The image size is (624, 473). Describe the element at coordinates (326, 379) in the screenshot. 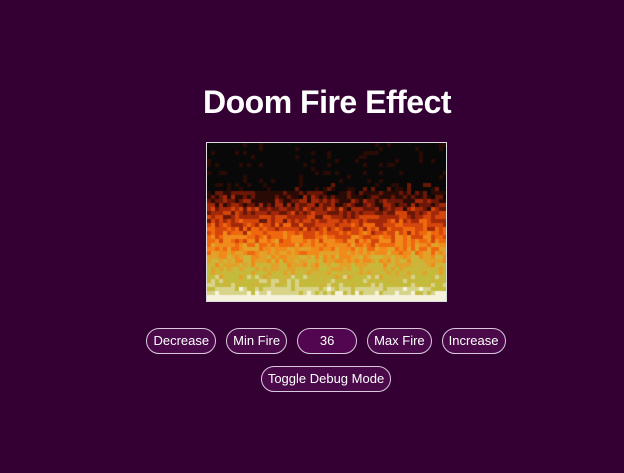

I see `toggle-debug-button: Toggle Debug Mode` at that location.